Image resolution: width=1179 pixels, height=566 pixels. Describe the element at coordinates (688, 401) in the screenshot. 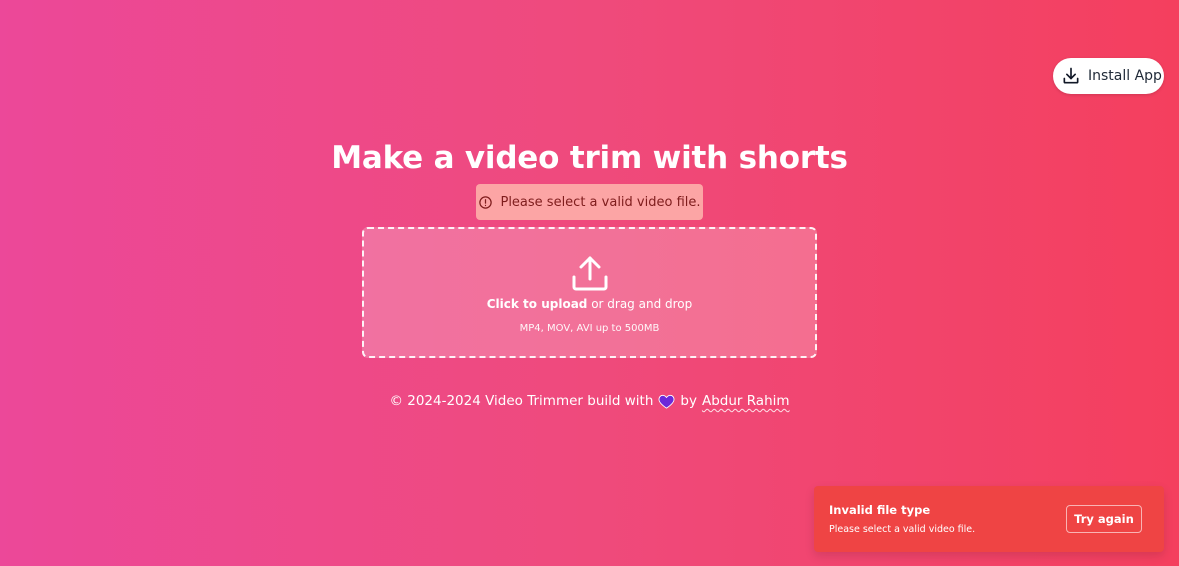

I see `by-text: by` at that location.